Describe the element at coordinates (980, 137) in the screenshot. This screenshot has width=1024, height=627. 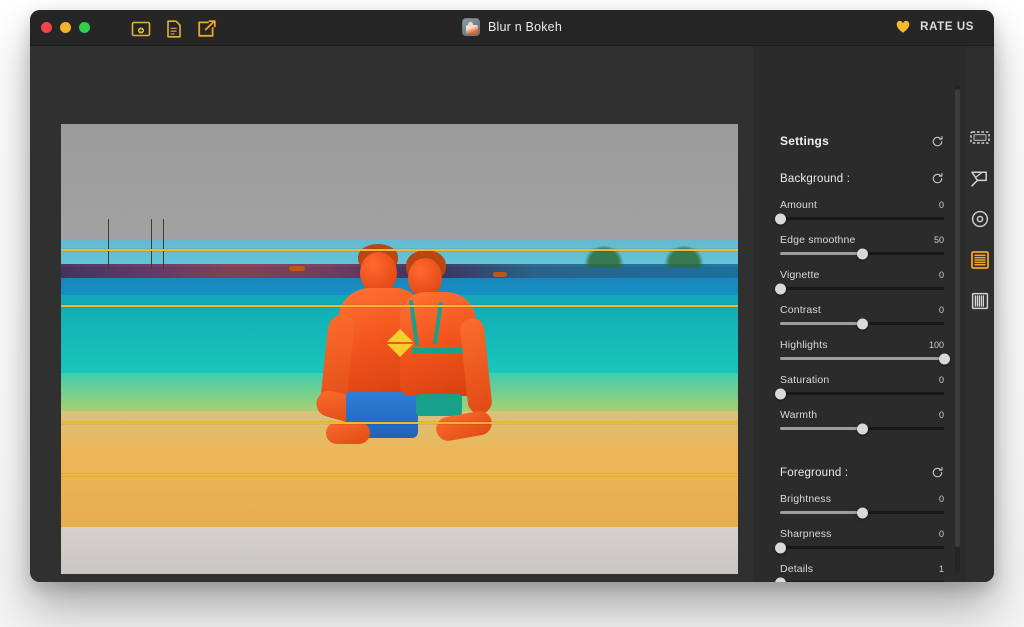
I see `rectangle-select-icon` at that location.